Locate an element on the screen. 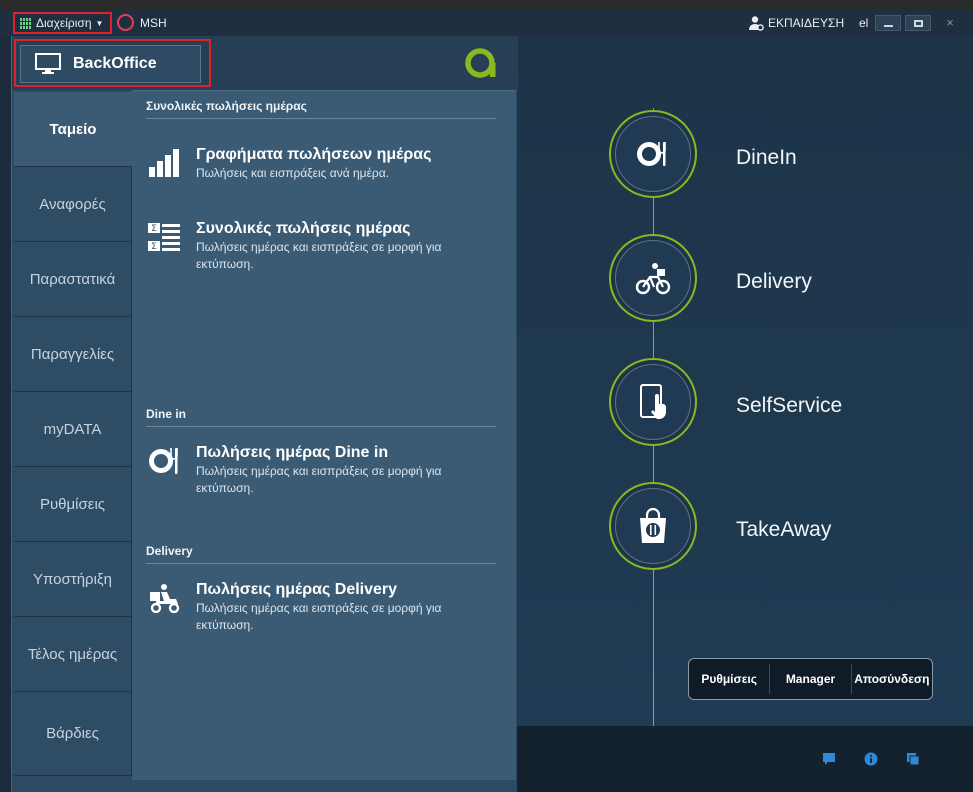 This screenshot has height=792, width=973. scooter-icon is located at coordinates (165, 598).